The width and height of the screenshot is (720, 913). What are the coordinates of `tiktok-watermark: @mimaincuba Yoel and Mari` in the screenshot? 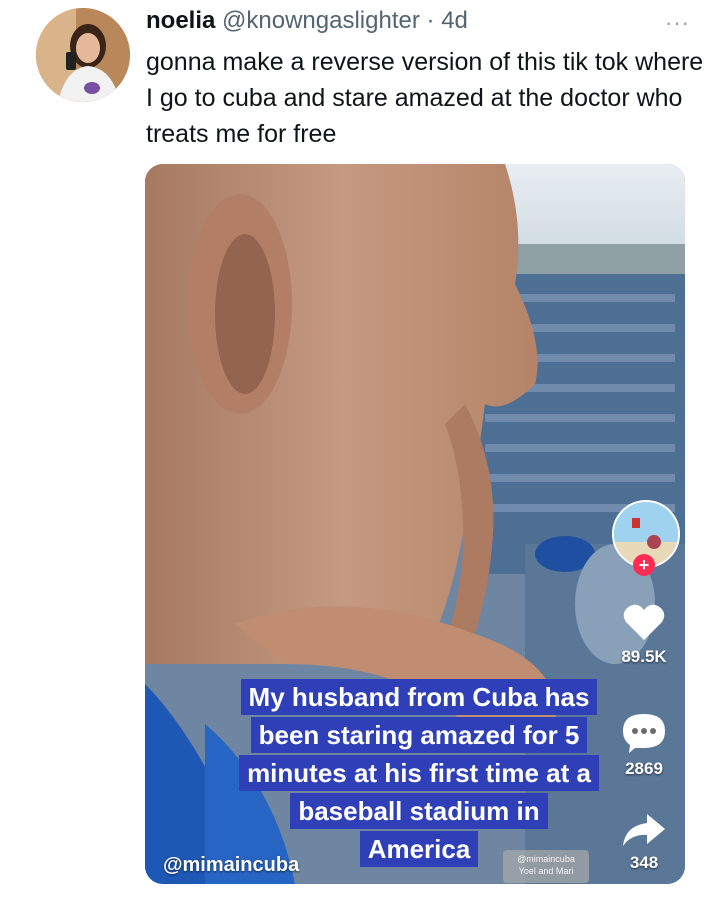 It's located at (546, 866).